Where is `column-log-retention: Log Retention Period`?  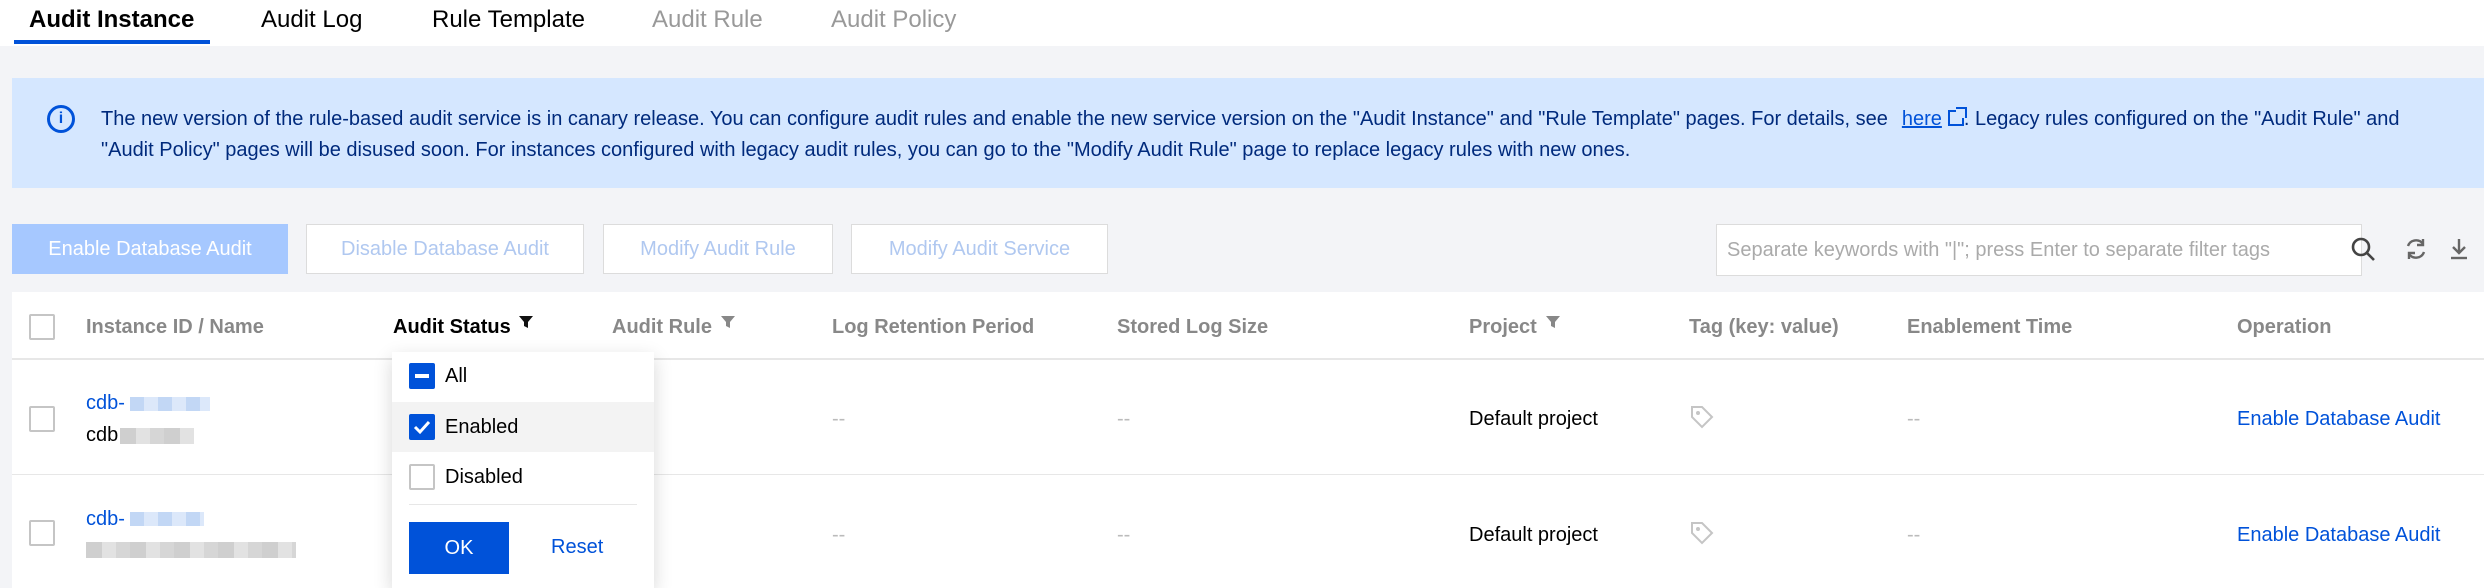
column-log-retention: Log Retention Period is located at coordinates (933, 327).